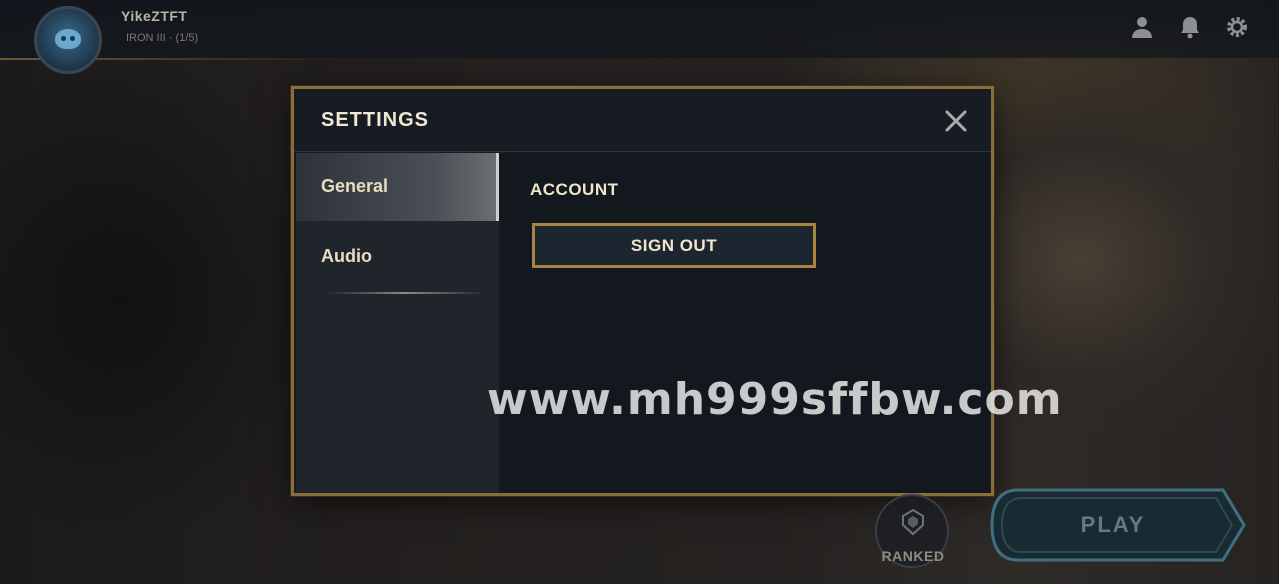 Image resolution: width=1279 pixels, height=584 pixels. I want to click on modal-title: SETTINGS, so click(375, 120).